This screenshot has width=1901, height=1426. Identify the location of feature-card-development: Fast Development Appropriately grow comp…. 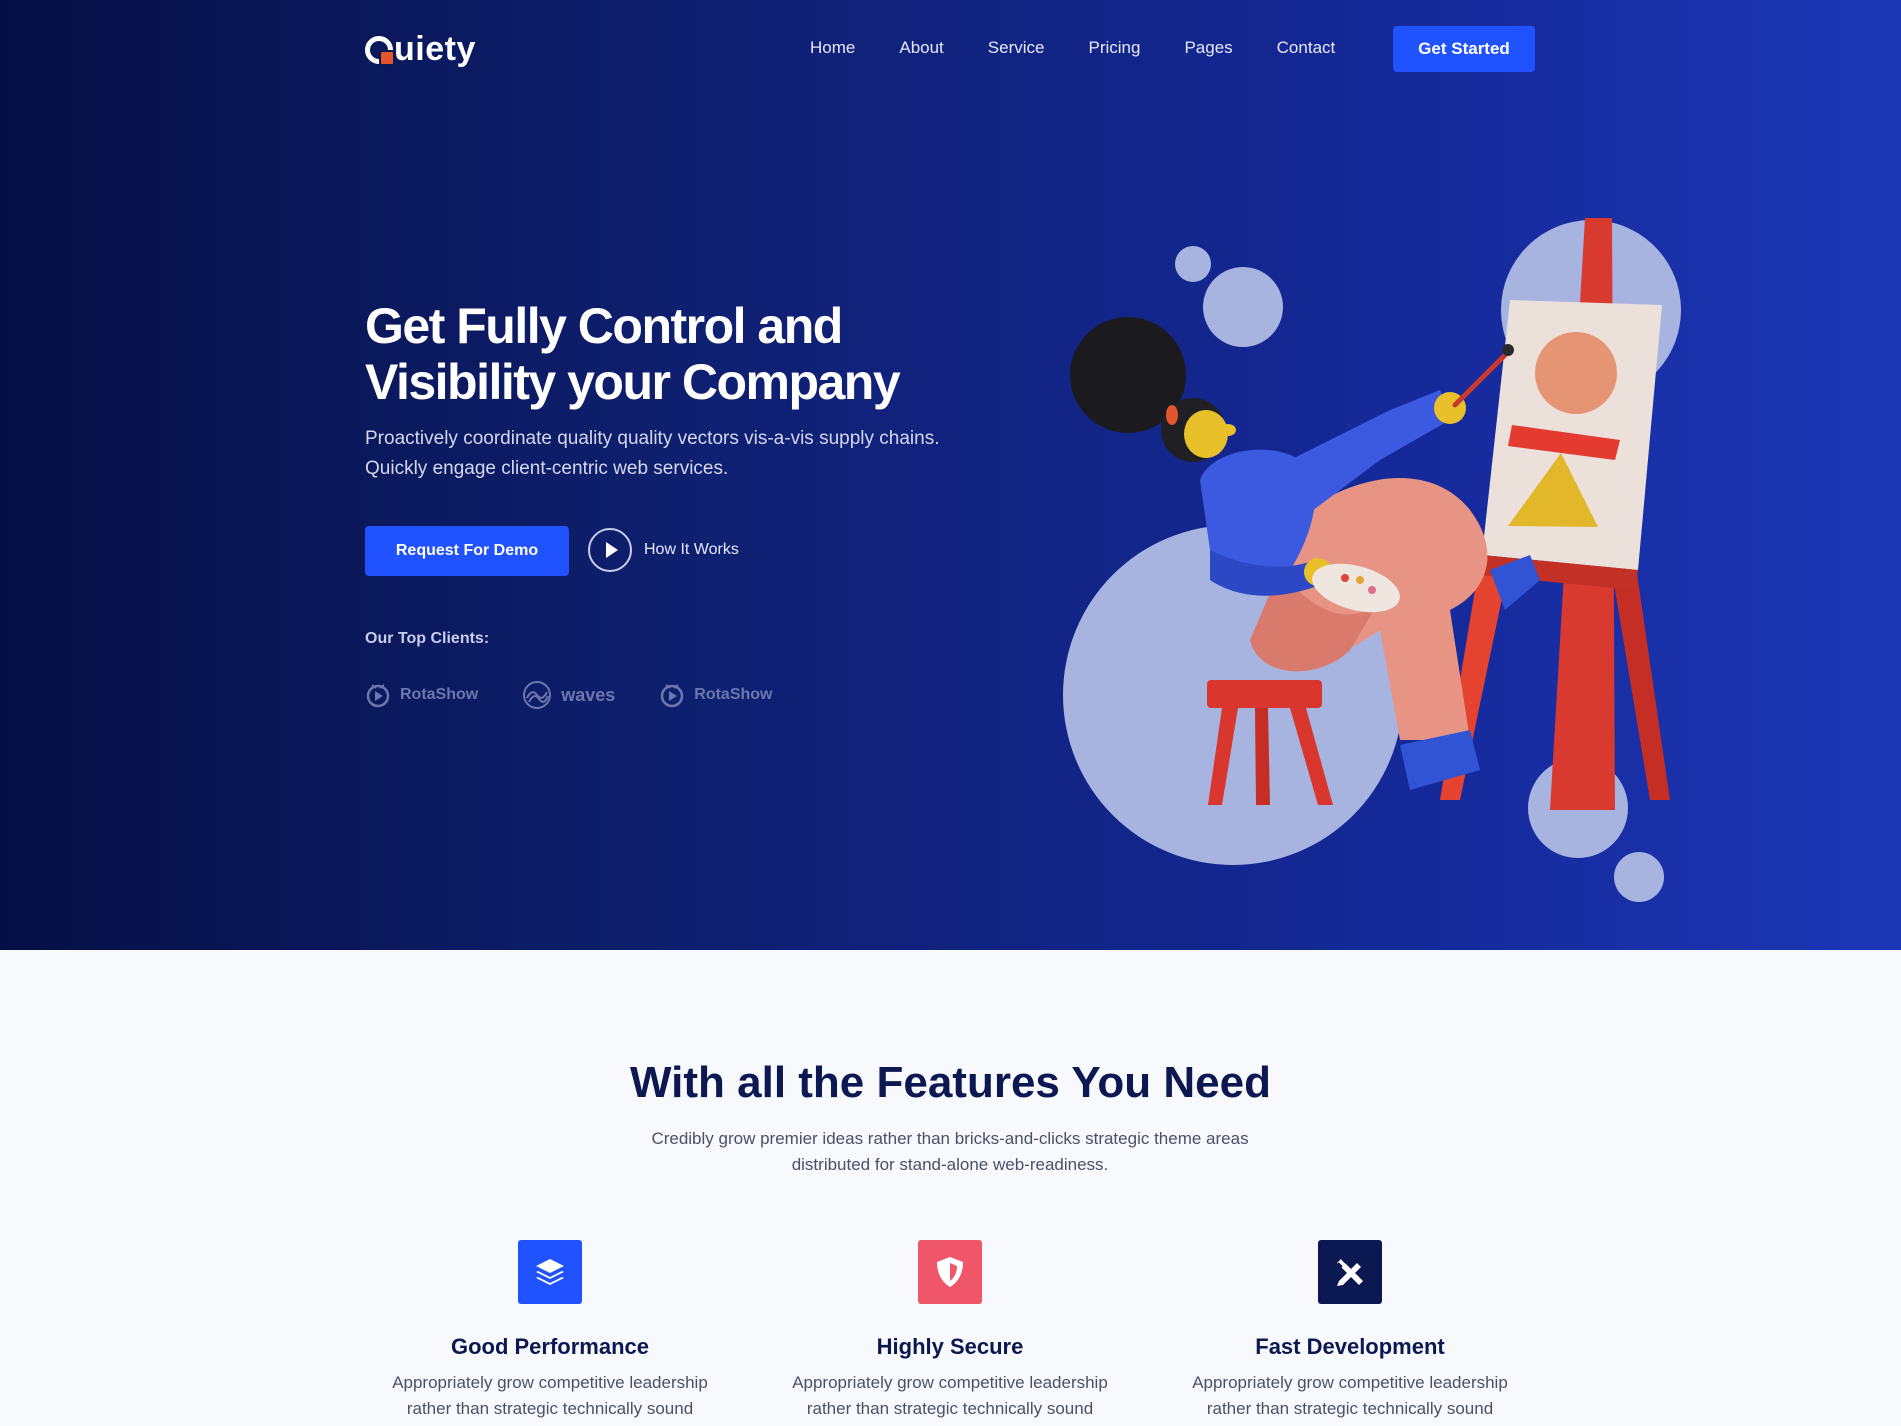
(1350, 1331).